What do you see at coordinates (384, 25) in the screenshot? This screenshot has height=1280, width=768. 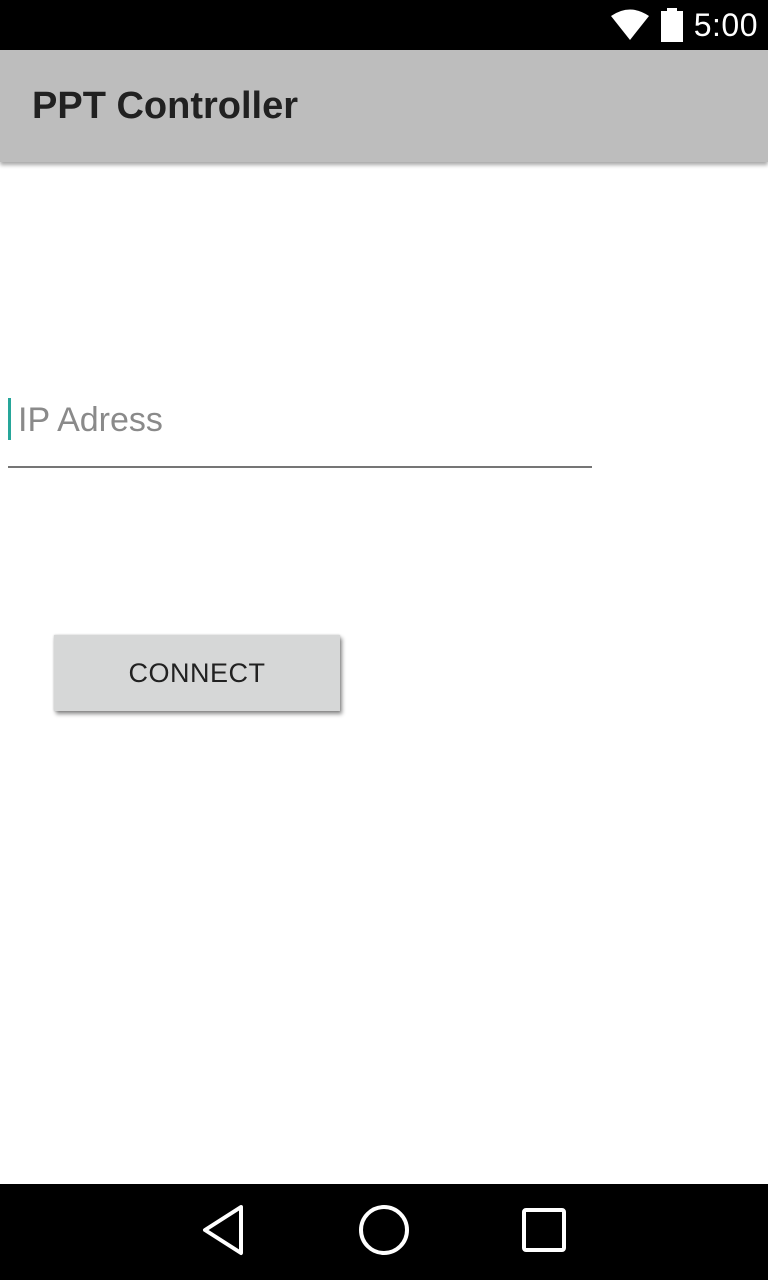 I see `status-bar: 5:00` at bounding box center [384, 25].